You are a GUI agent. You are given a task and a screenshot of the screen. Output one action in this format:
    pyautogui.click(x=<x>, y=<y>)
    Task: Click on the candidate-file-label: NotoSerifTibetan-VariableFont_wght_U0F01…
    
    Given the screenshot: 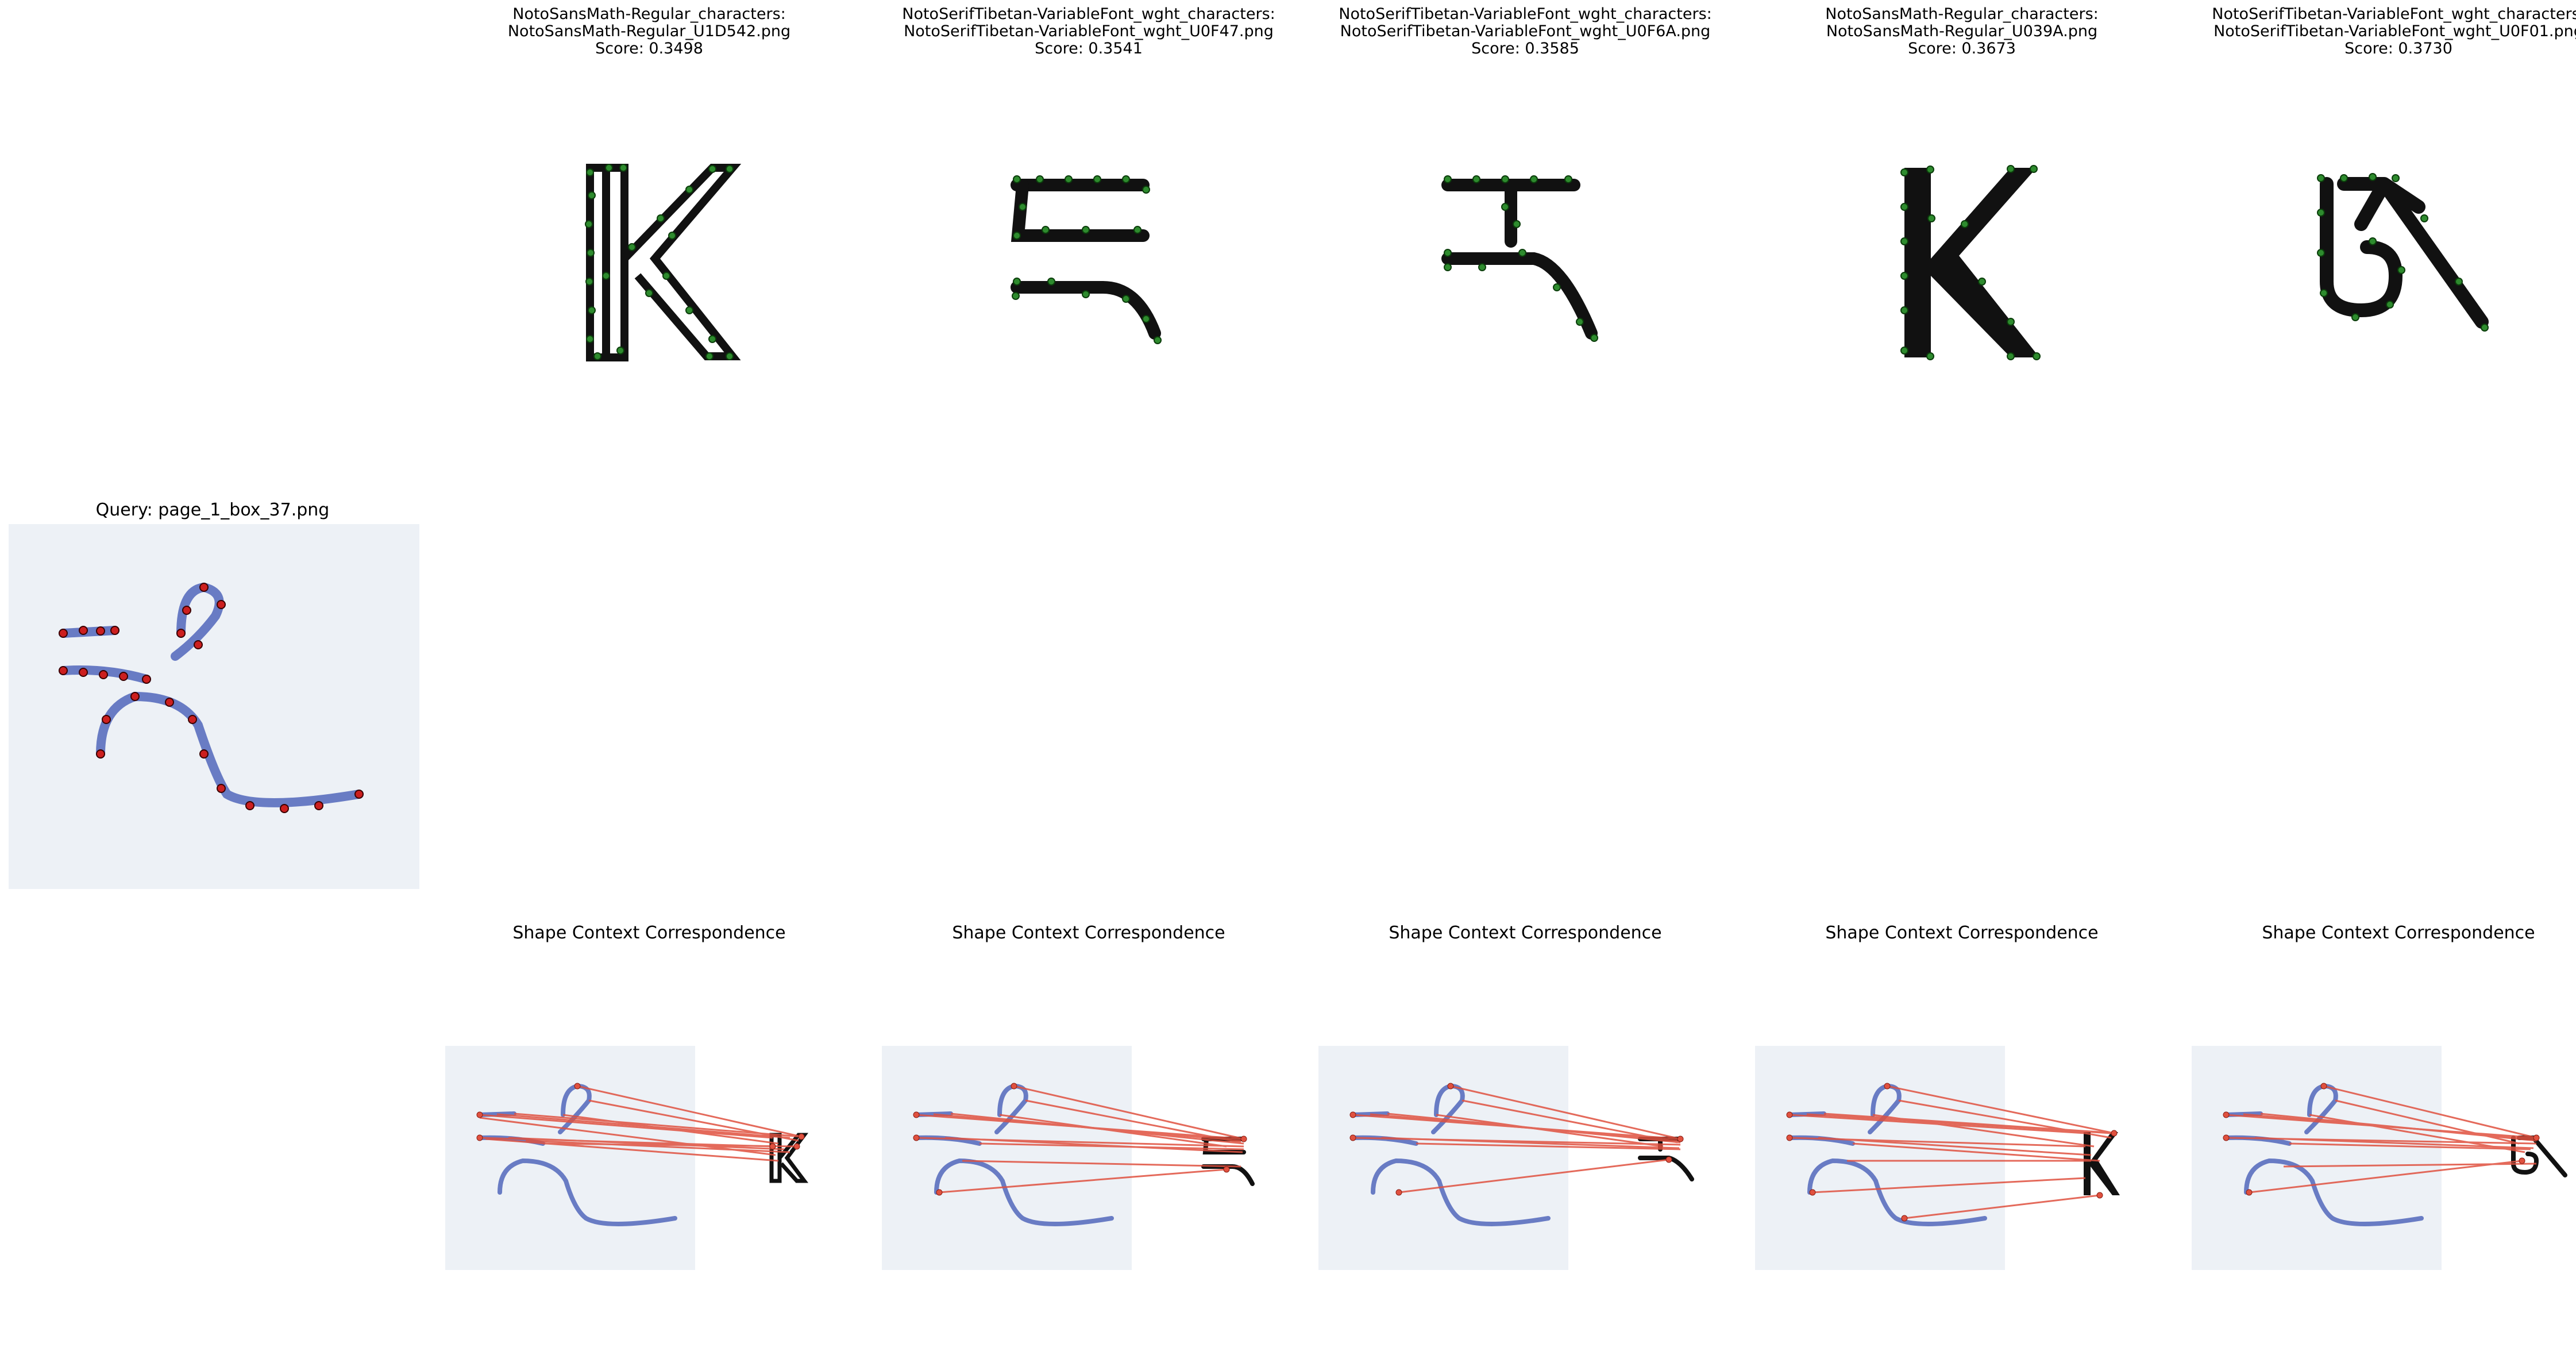 What is the action you would take?
    pyautogui.click(x=2394, y=31)
    